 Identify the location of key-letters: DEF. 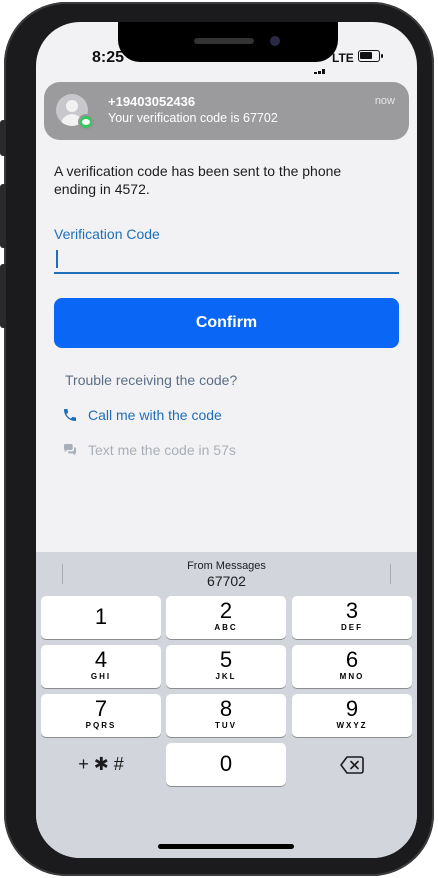
(352, 627).